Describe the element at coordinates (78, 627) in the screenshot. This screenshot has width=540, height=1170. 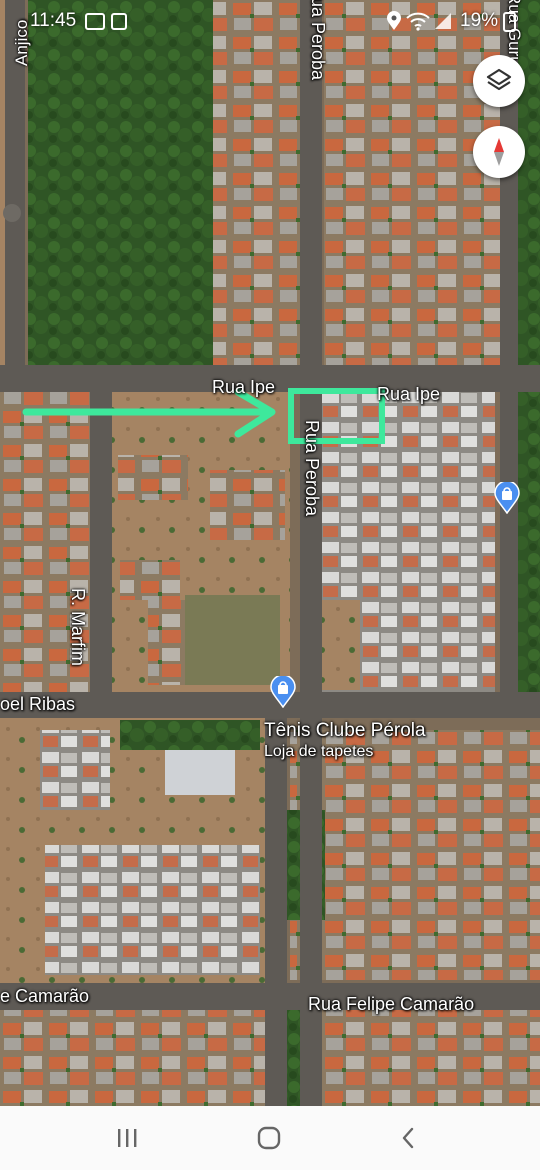
I see `street-label-r-marfim: R. Marfim` at that location.